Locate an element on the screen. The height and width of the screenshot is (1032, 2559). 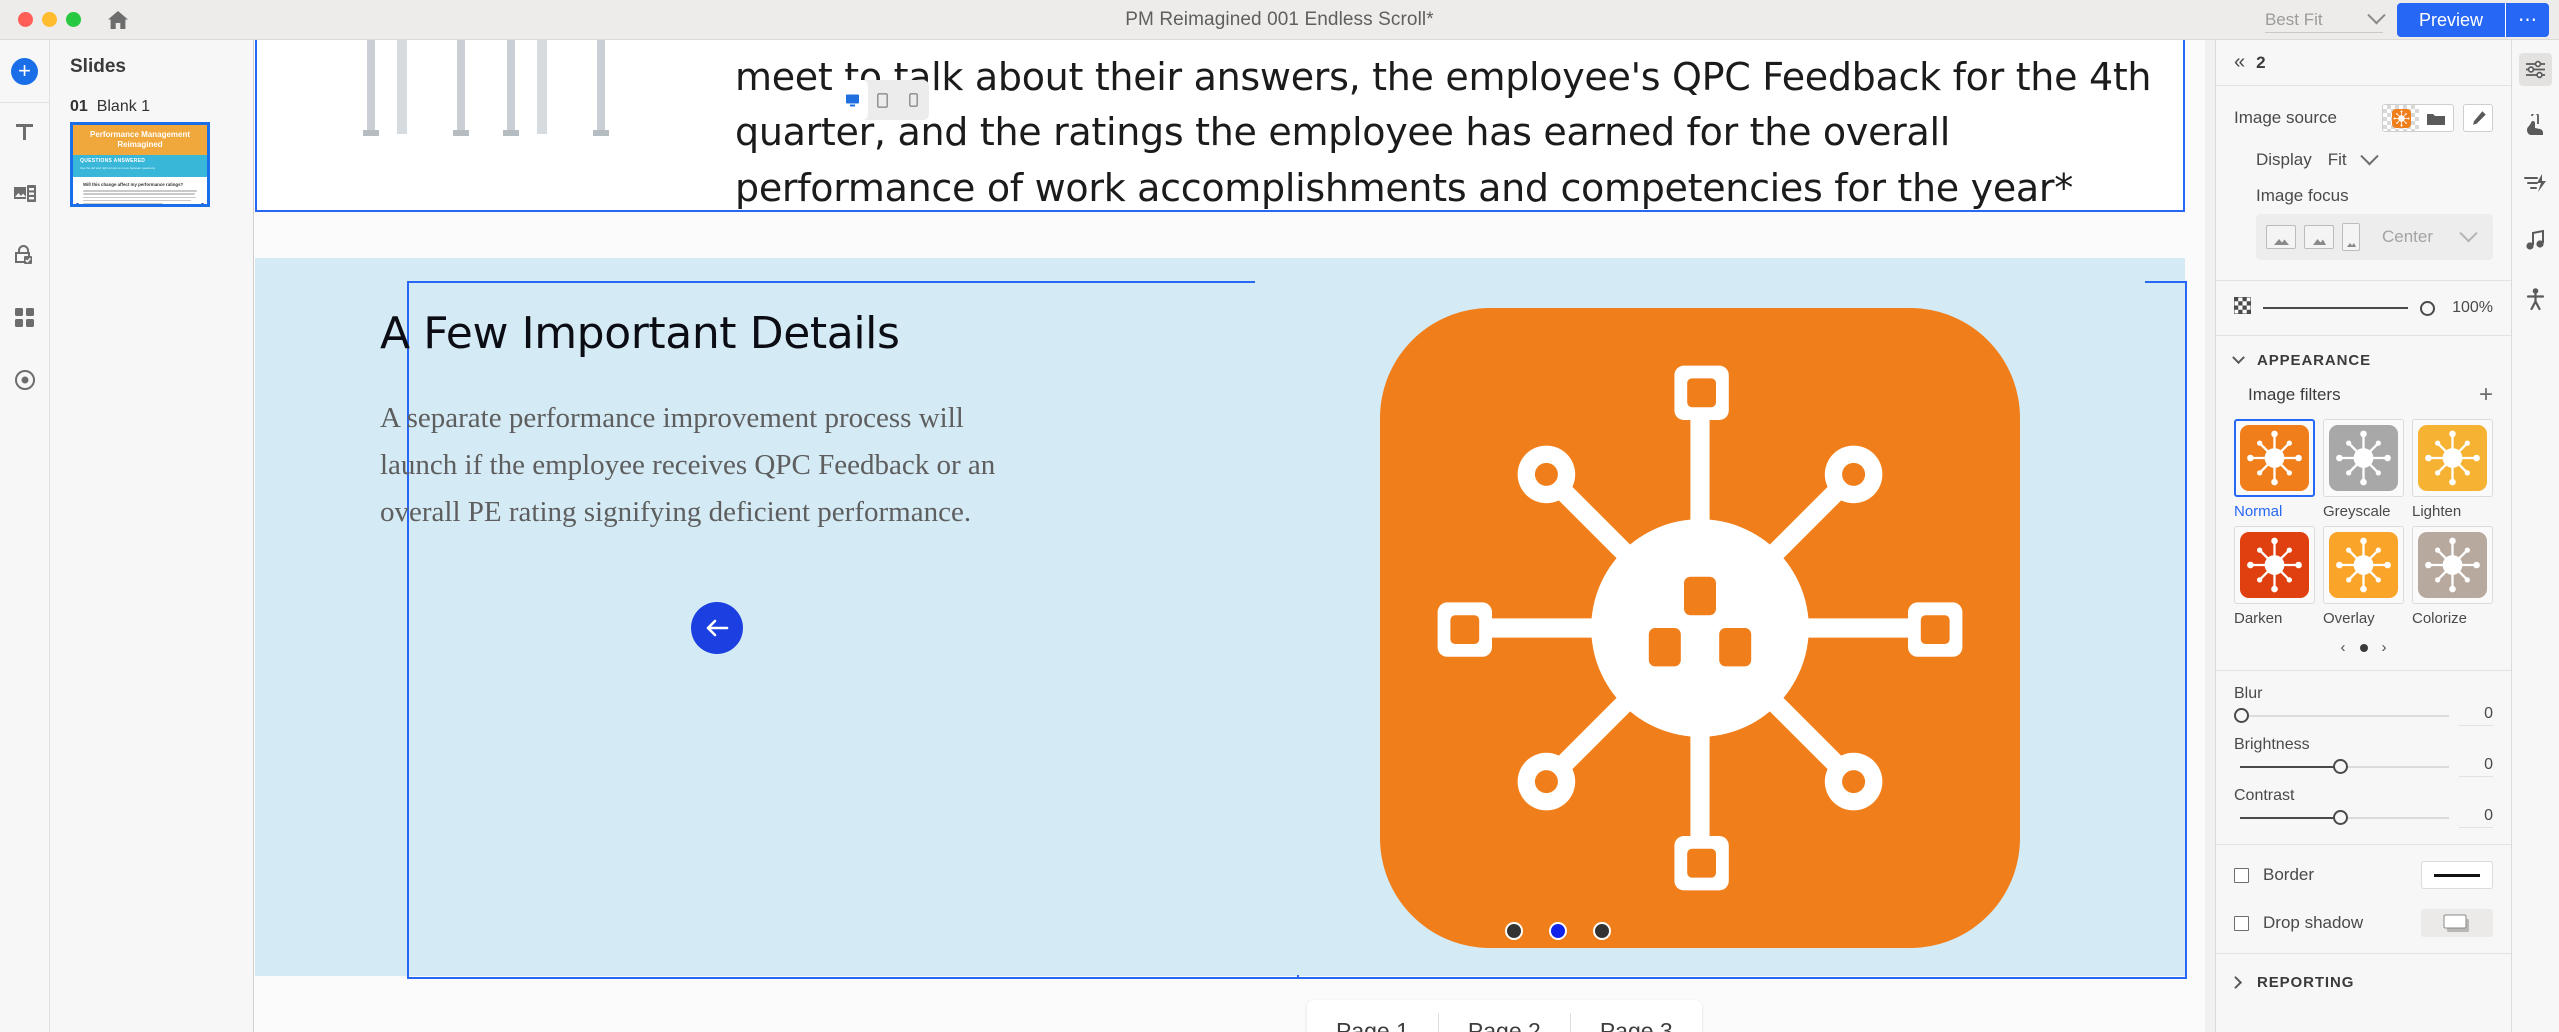
display-value: Fit is located at coordinates (2337, 159).